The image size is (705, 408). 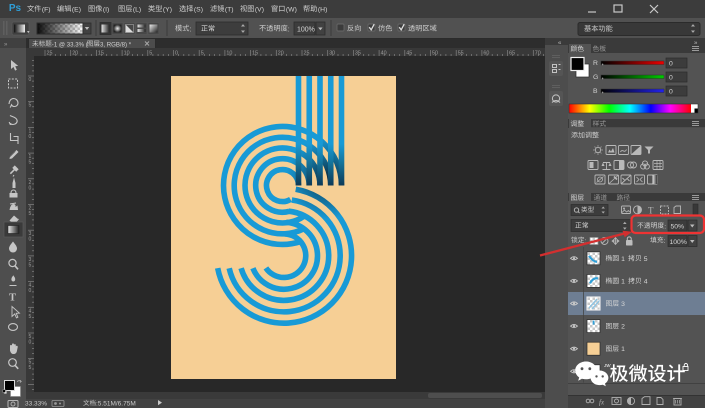 I want to click on svg-text: 50, so click(x=435, y=54).